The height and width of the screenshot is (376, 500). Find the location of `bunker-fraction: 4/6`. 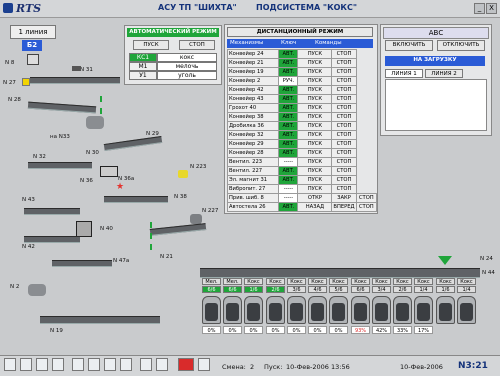

bunker-fraction: 4/6 is located at coordinates (317, 289).